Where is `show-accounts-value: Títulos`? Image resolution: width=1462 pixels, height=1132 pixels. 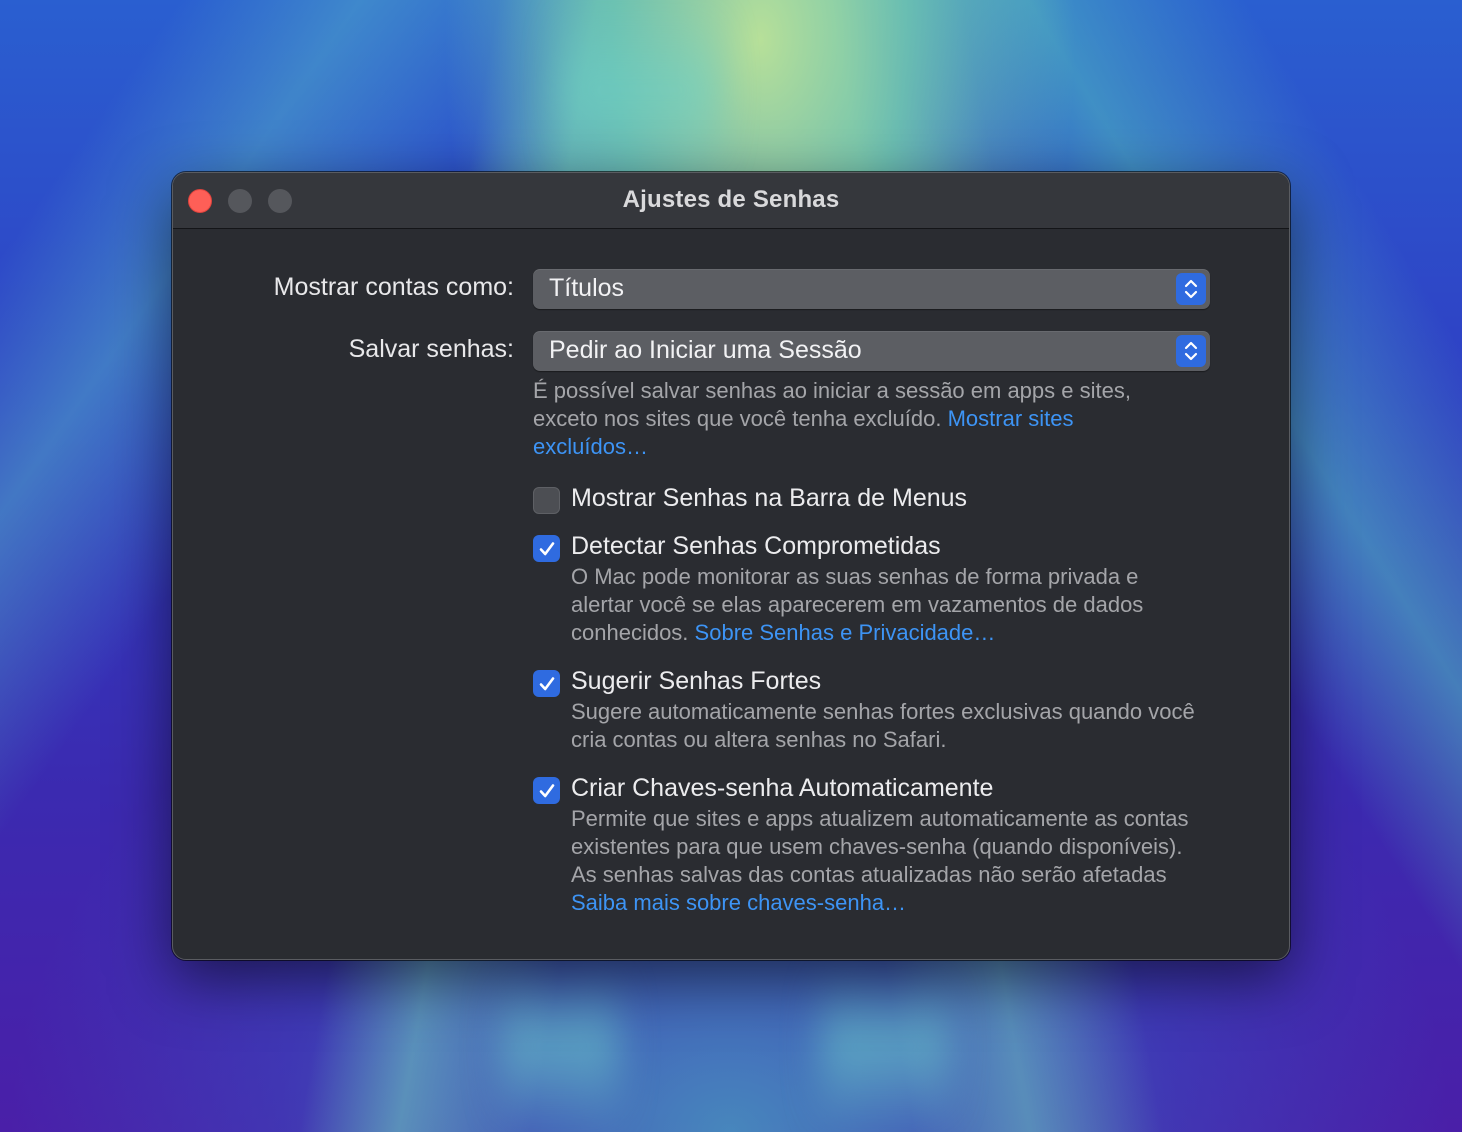
show-accounts-value: Títulos is located at coordinates (587, 288).